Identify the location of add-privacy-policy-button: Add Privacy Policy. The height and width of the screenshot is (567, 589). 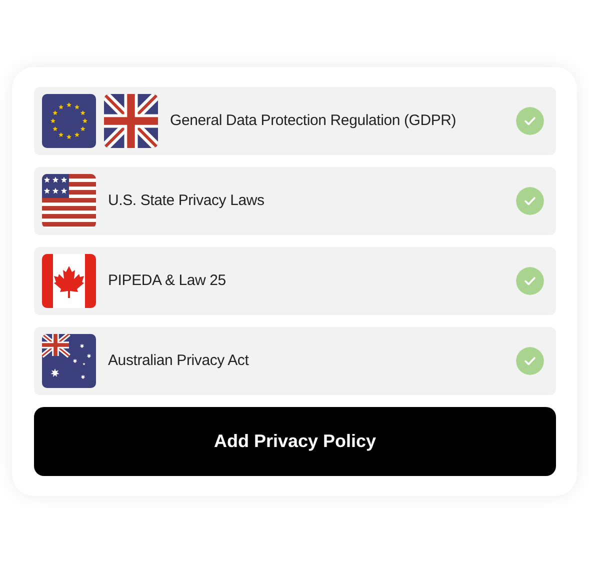
(295, 441).